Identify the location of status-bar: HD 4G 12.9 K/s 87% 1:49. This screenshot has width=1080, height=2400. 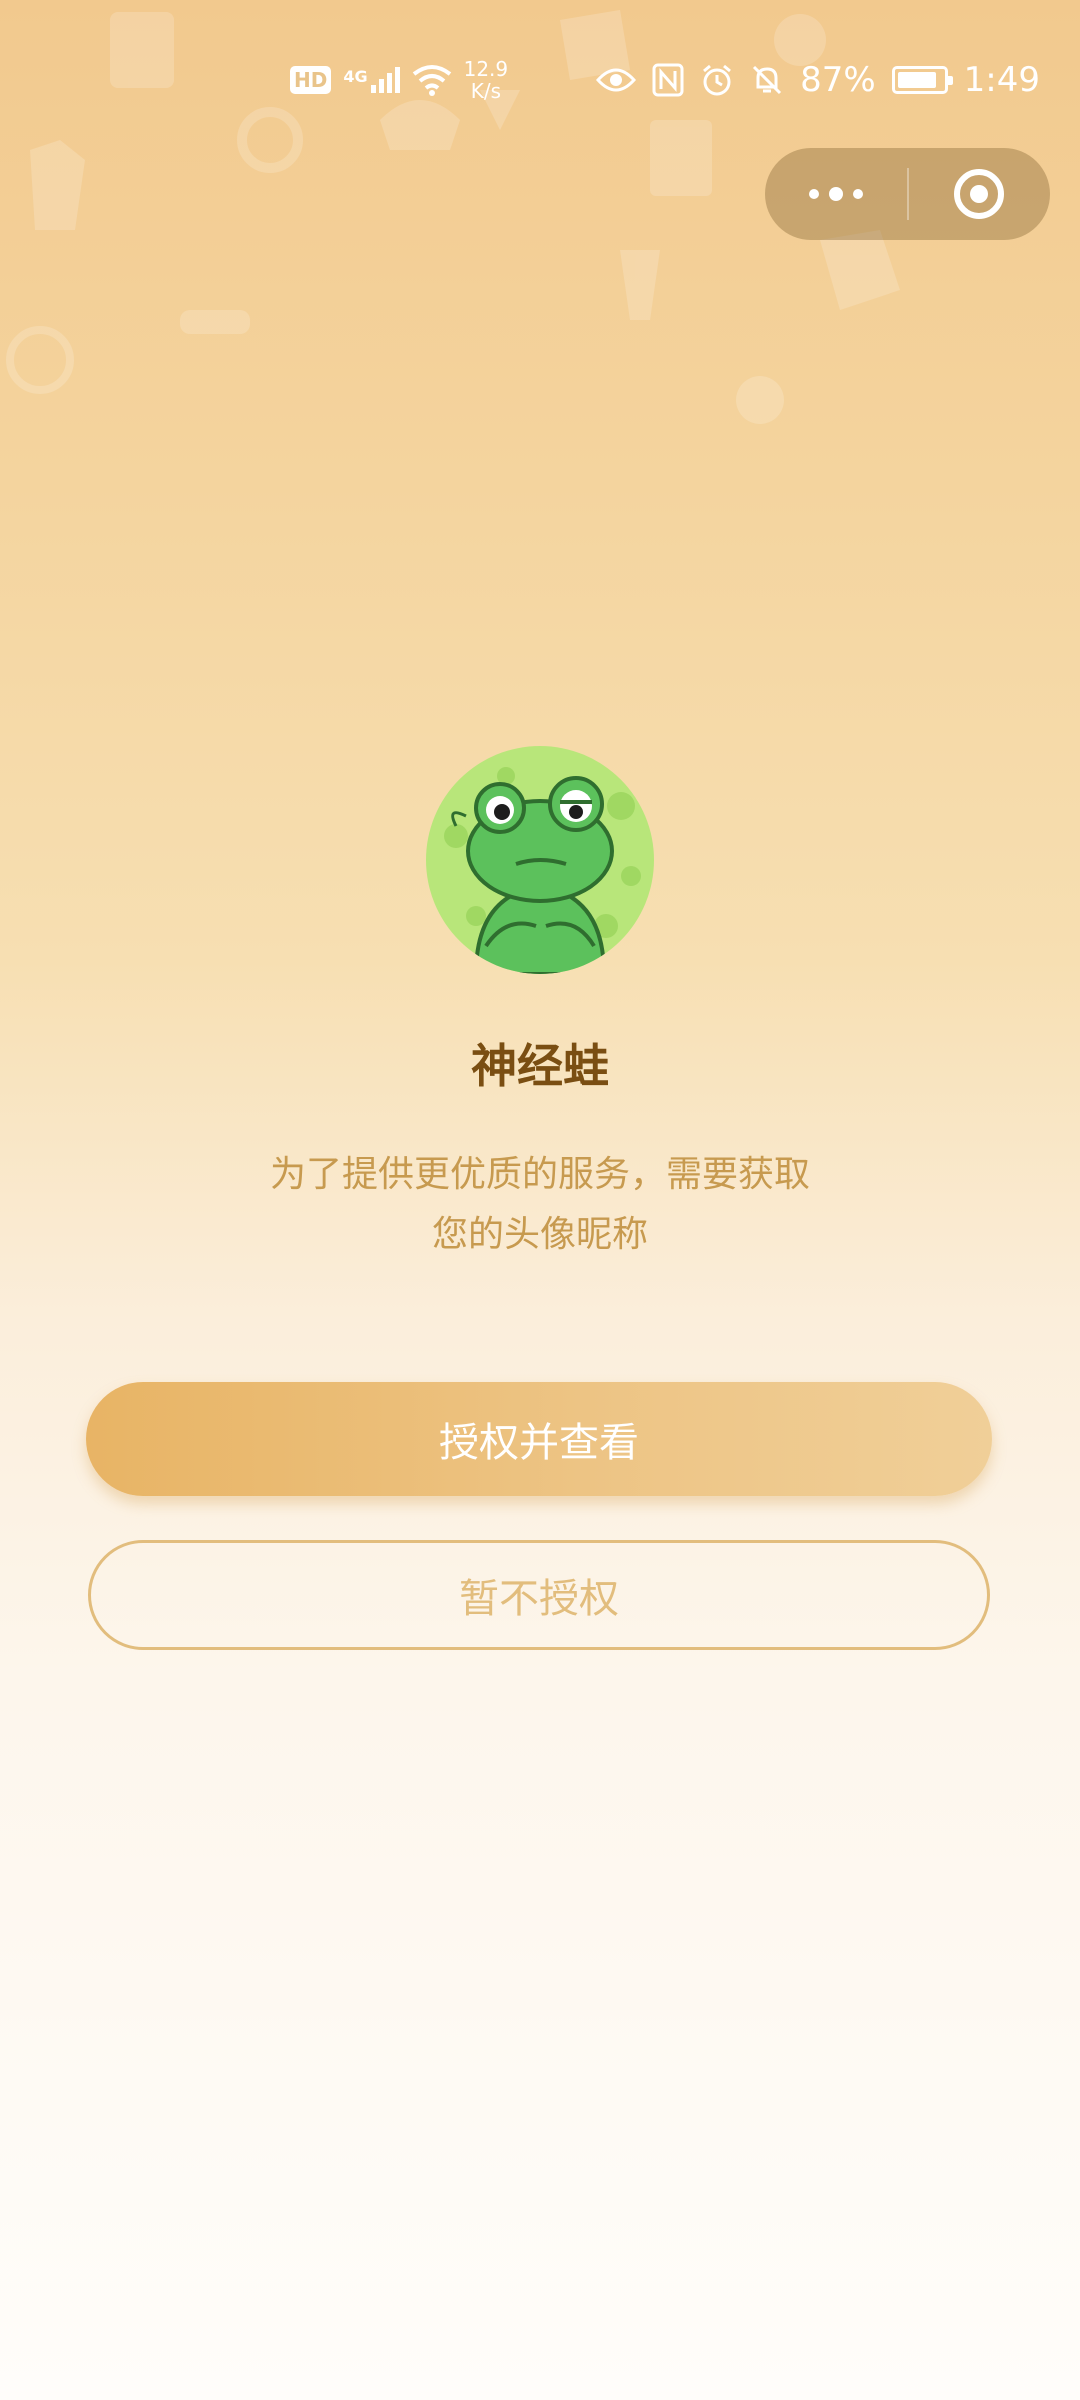
(540, 80).